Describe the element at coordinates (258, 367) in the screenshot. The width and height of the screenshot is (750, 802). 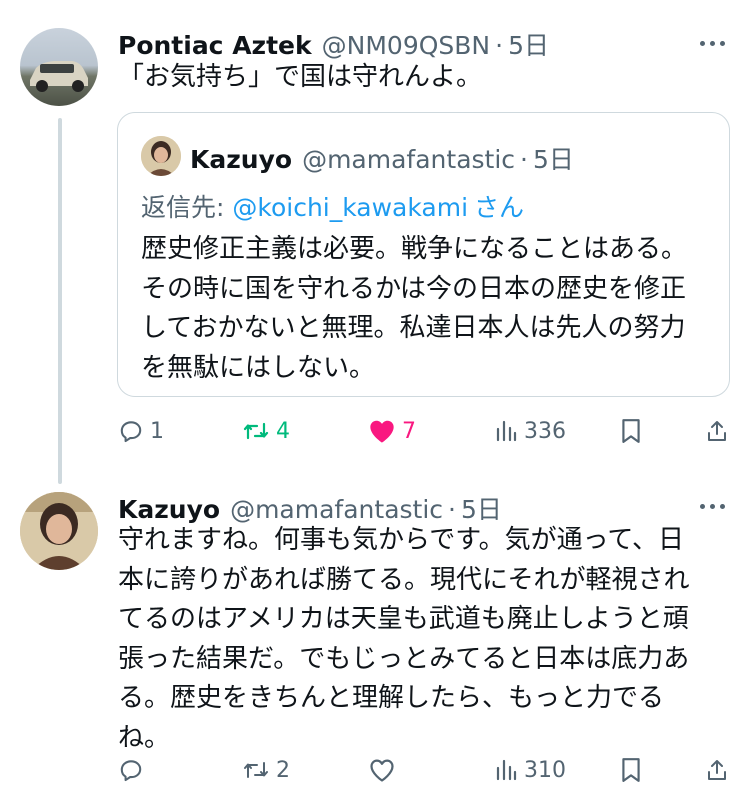
I see `quote-text-line: を無駄にはしない。` at that location.